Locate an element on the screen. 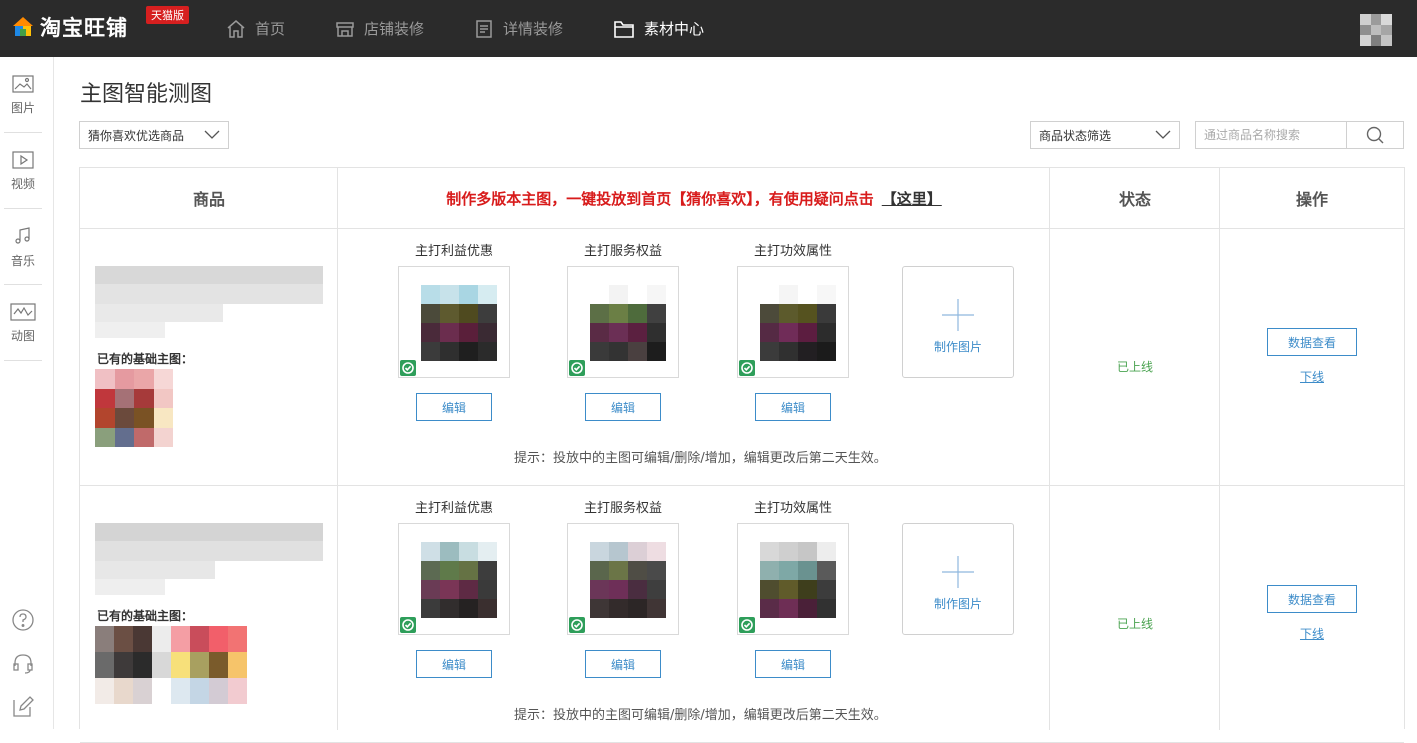 Image resolution: width=1417 pixels, height=743 pixels. sidebar-item-label: 音乐 is located at coordinates (22, 260).